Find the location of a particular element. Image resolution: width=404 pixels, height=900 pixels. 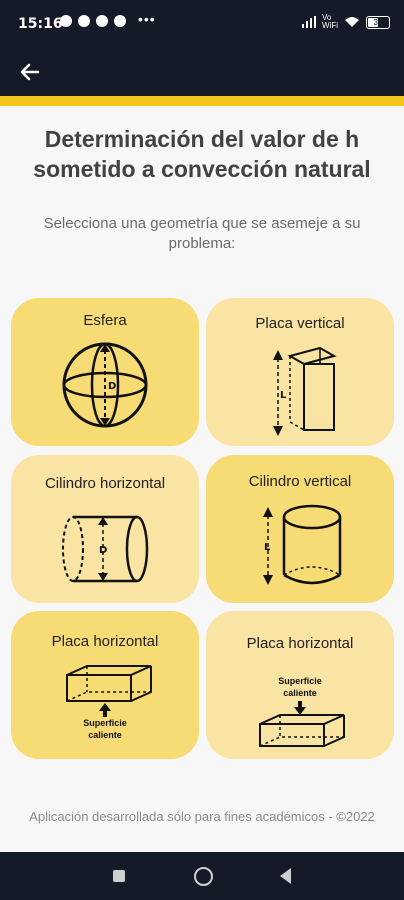

geometry-card-placa-horizontal-abajo: Placa horizontal Superficie caliente is located at coordinates (105, 685).